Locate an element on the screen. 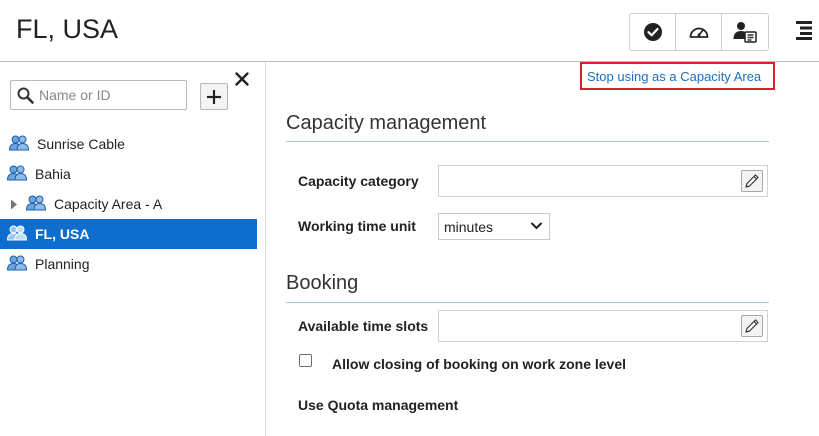 This screenshot has height=436, width=819. tree-item-bahia: Bahia is located at coordinates (128, 174).